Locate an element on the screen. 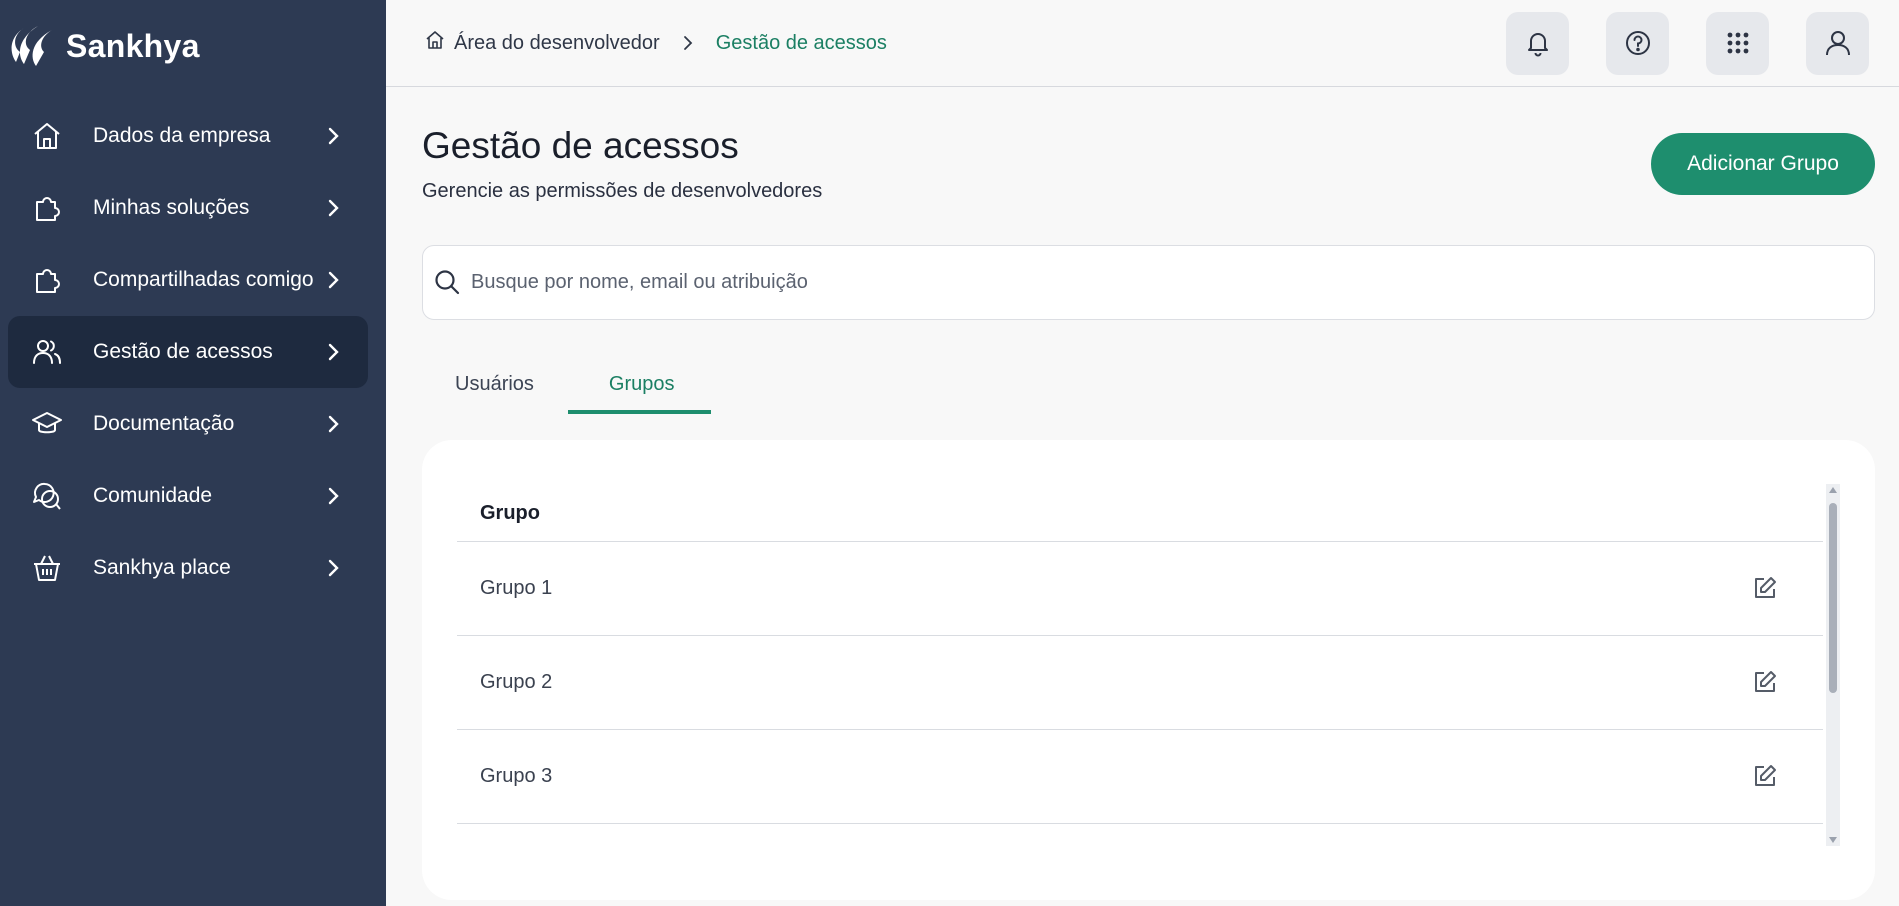 Image resolution: width=1899 pixels, height=906 pixels. sidebar-item-sankhya-place: Sankhya place is located at coordinates (188, 568).